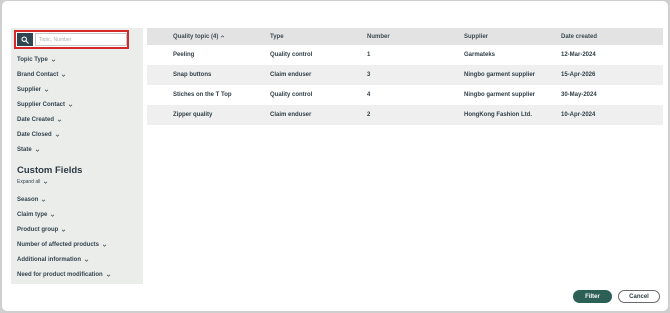  Describe the element at coordinates (58, 245) in the screenshot. I see `filter-label: Number of affected products` at that location.